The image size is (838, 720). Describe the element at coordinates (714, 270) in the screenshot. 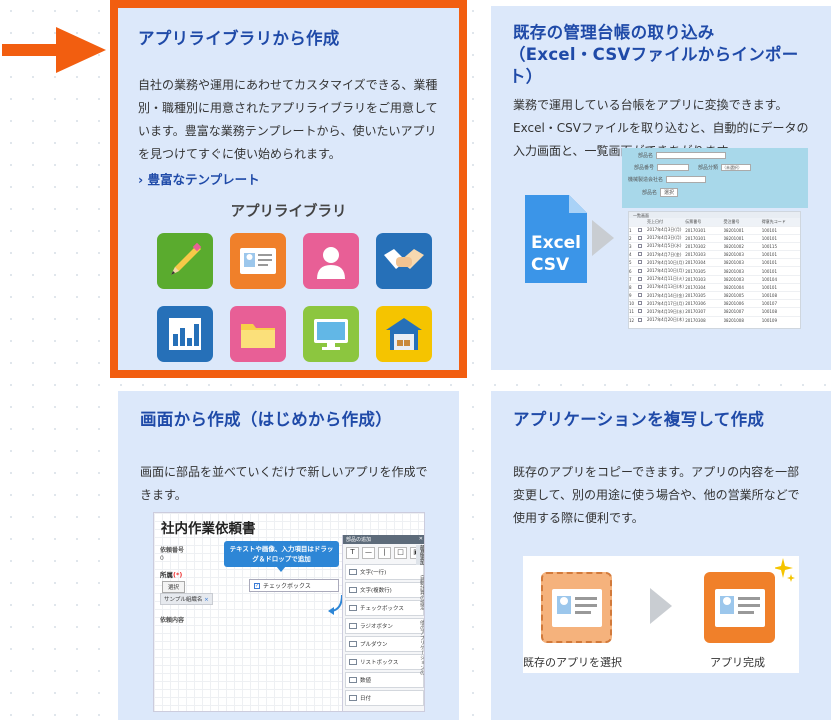

I see `table-row: 6 2017年4月10日(月) 20170305 08201003 100101` at that location.